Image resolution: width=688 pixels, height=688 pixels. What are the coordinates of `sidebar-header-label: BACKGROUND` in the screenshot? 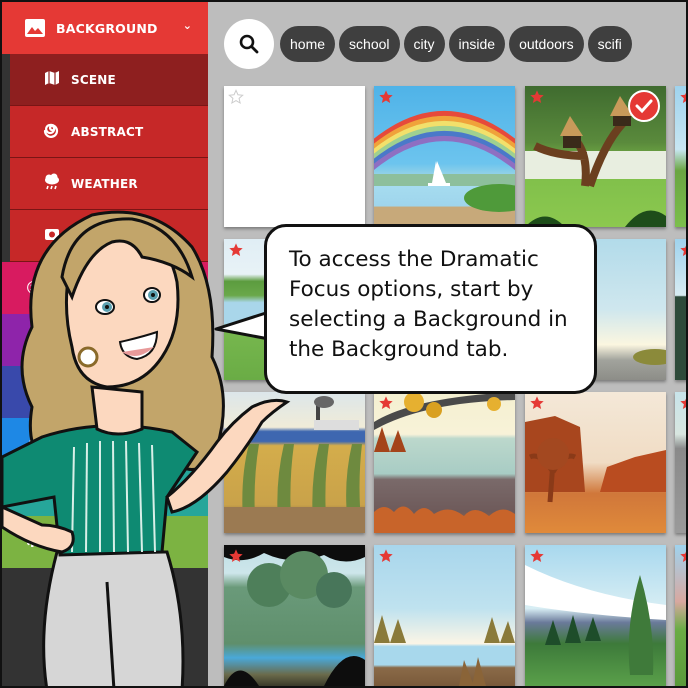 It's located at (107, 28).